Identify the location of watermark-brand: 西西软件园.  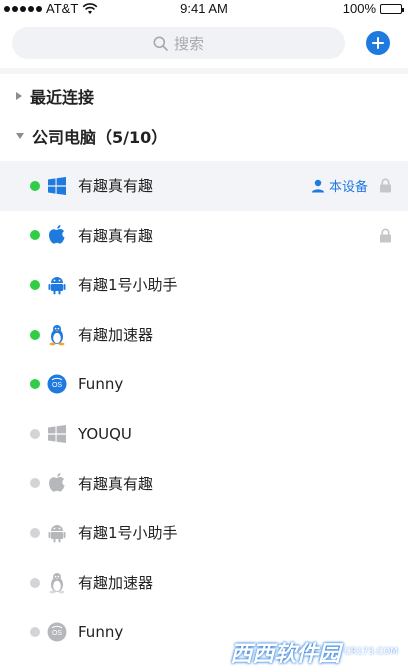
(285, 654).